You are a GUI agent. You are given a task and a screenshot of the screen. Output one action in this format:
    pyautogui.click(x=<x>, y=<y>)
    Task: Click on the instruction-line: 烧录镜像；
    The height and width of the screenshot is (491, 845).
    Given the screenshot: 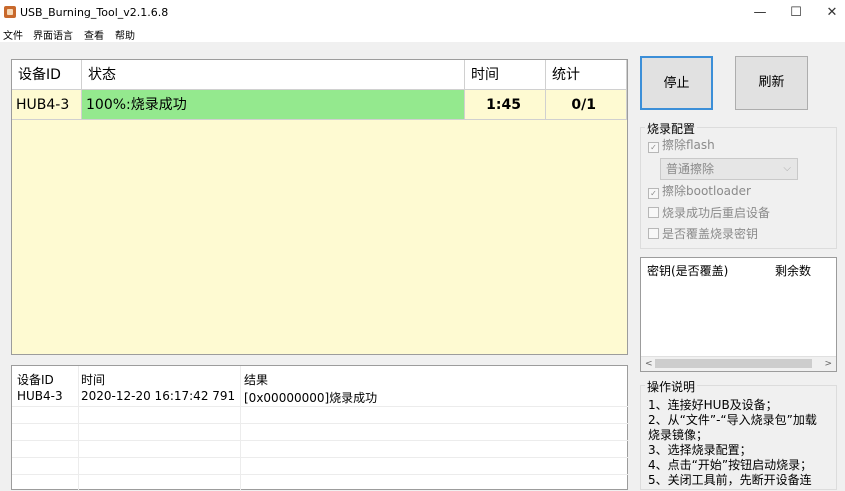 What is the action you would take?
    pyautogui.click(x=678, y=435)
    